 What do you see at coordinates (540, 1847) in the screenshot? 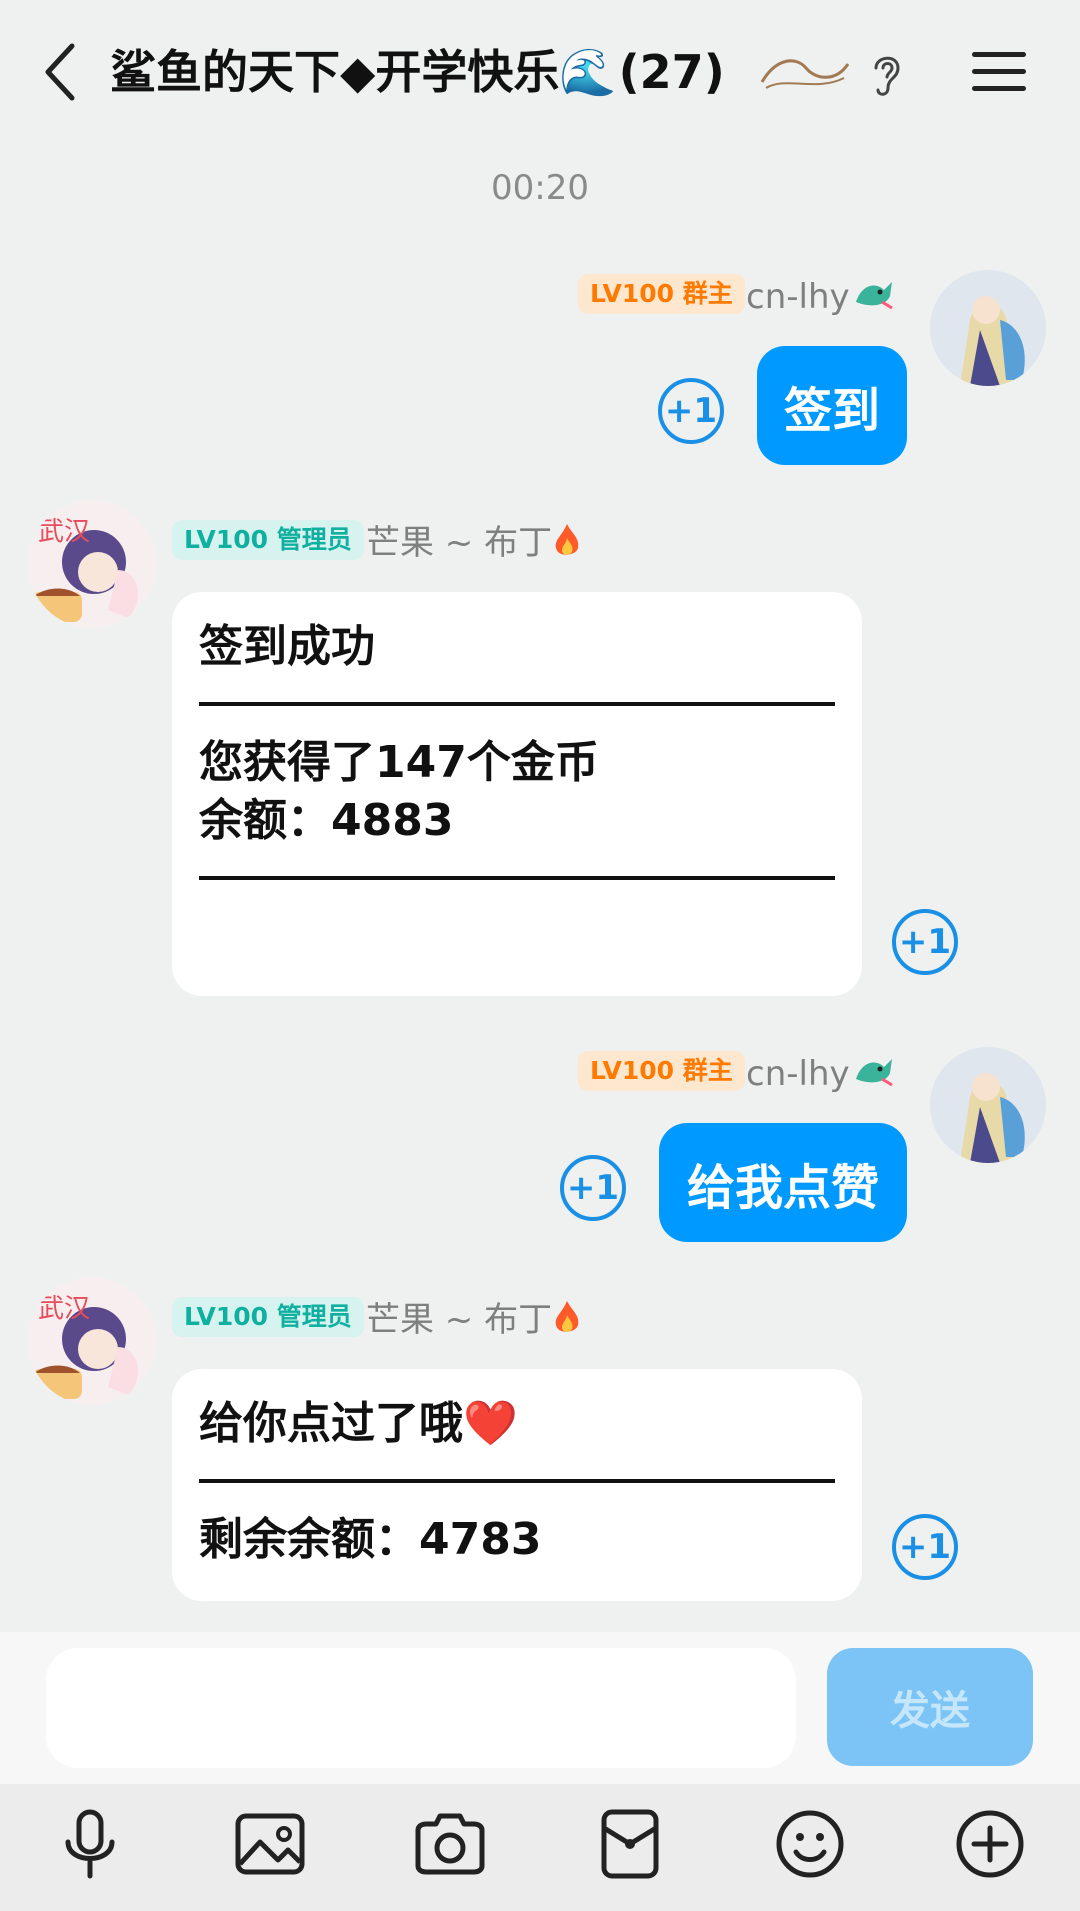
I see `input-toolbar` at bounding box center [540, 1847].